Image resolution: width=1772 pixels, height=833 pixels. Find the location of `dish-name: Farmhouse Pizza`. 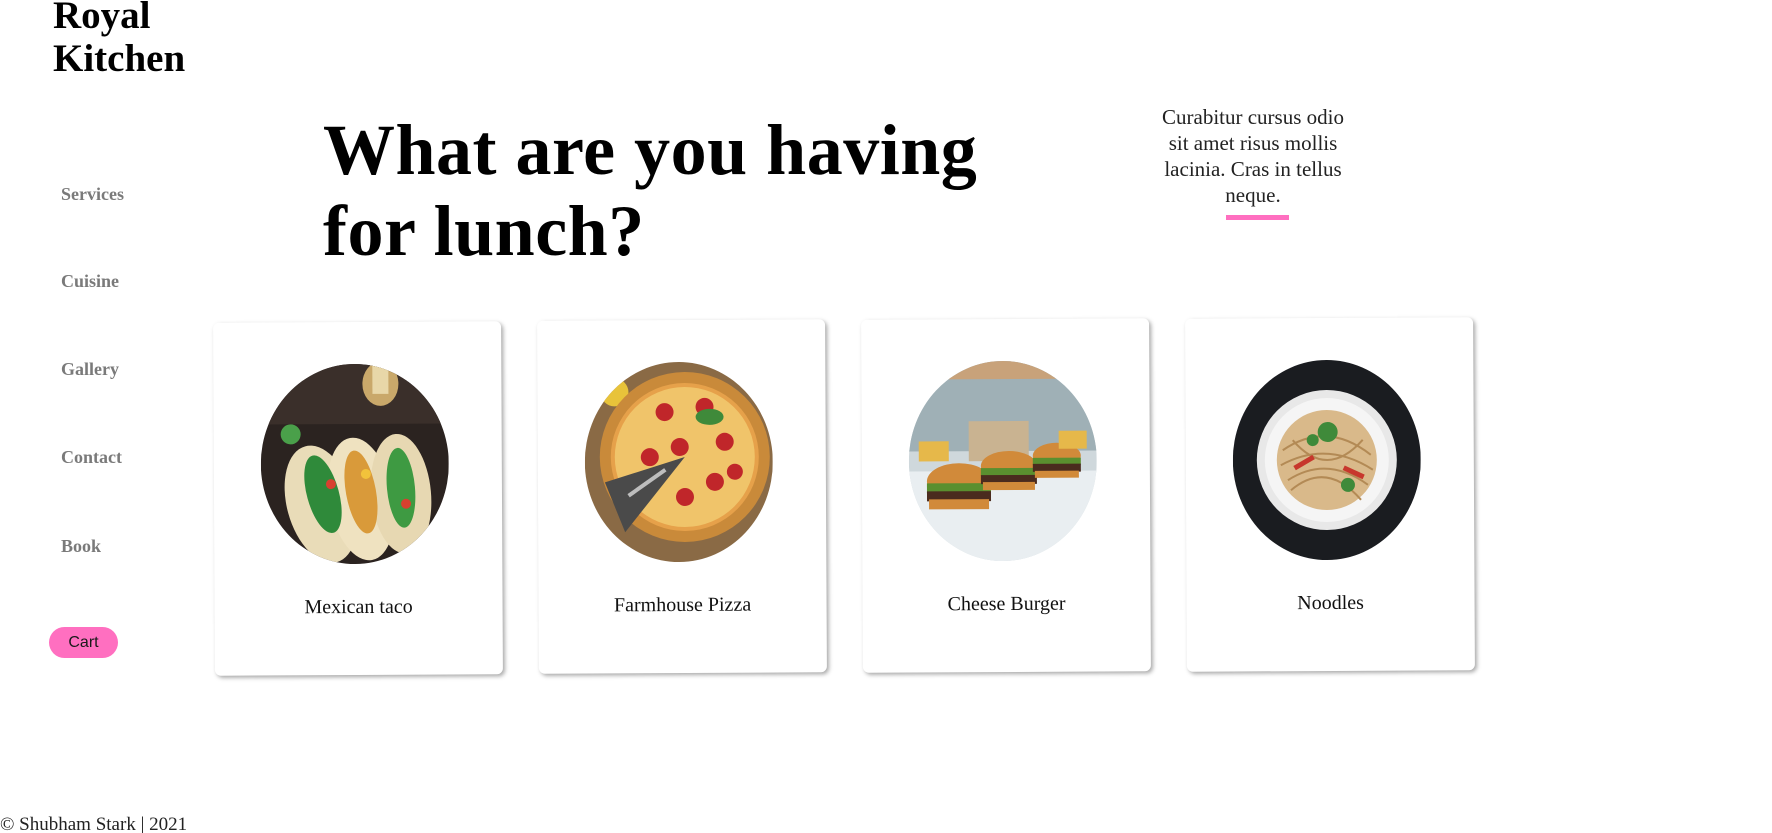

dish-name: Farmhouse Pizza is located at coordinates (682, 605).